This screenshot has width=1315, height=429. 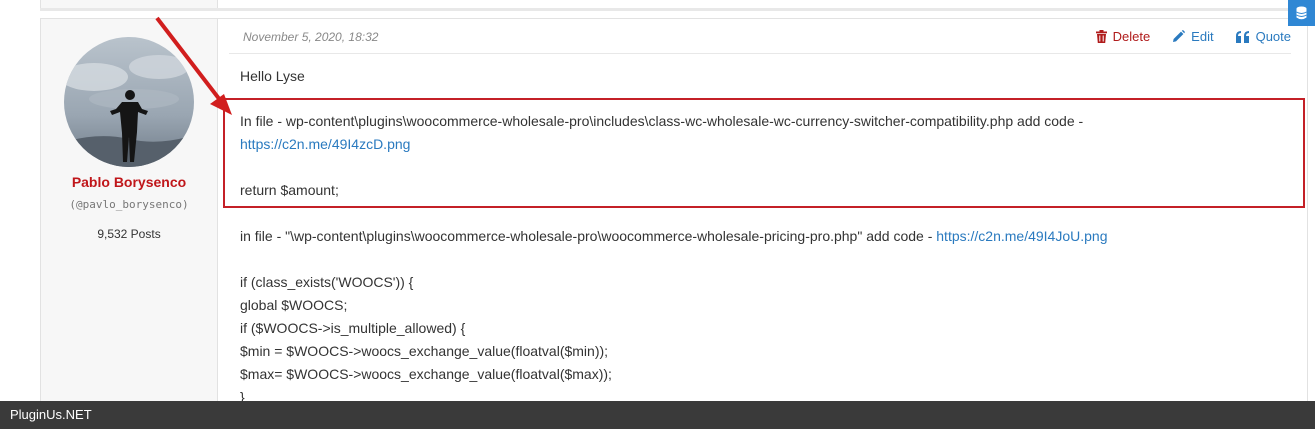 What do you see at coordinates (1101, 36) in the screenshot?
I see `trash-icon` at bounding box center [1101, 36].